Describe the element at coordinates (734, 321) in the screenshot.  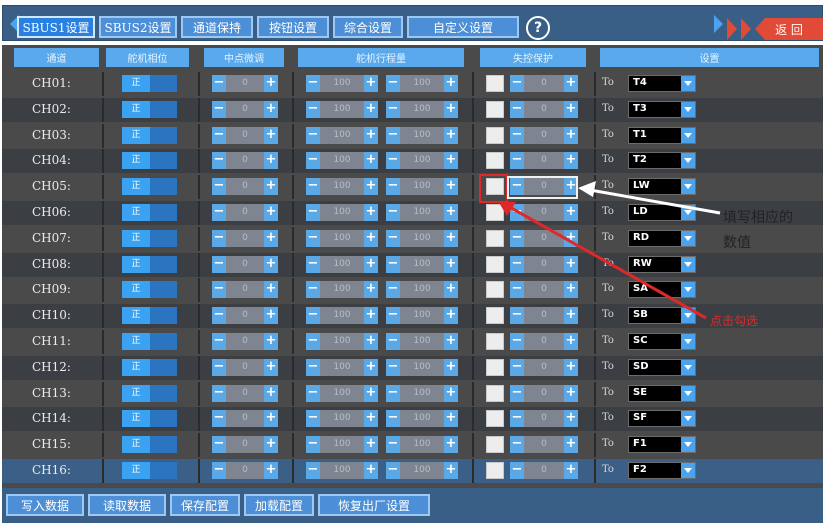
I see `annotation-click-select: 点击勾选` at that location.